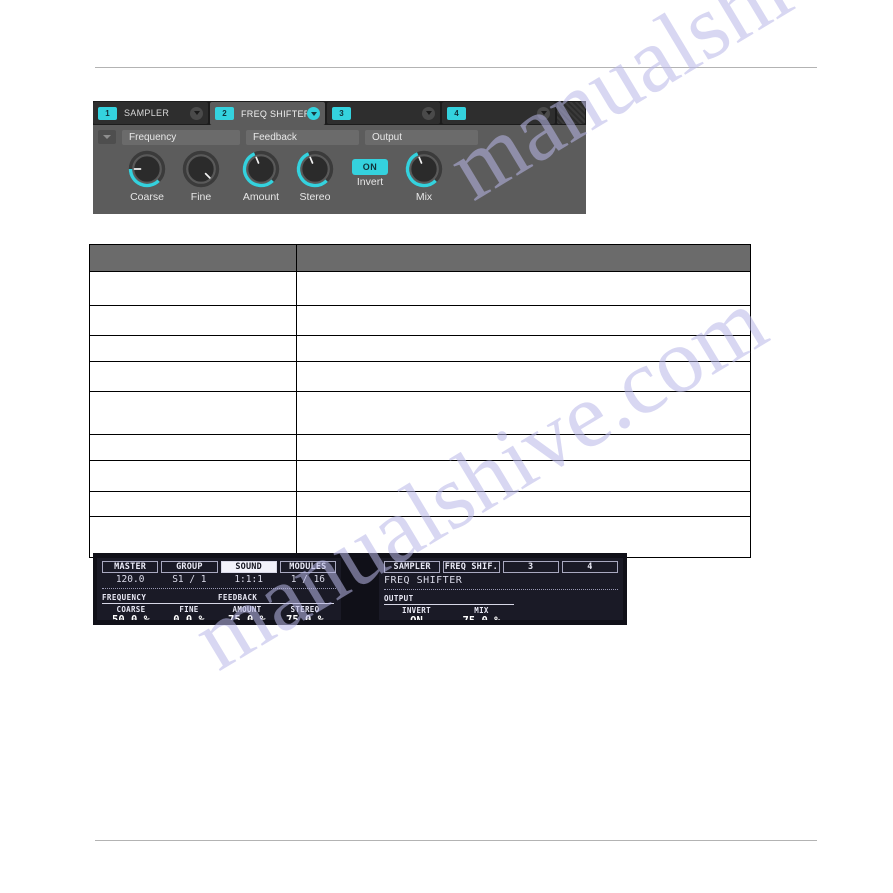  Describe the element at coordinates (261, 169) in the screenshot. I see `knob-dial-amount` at that location.